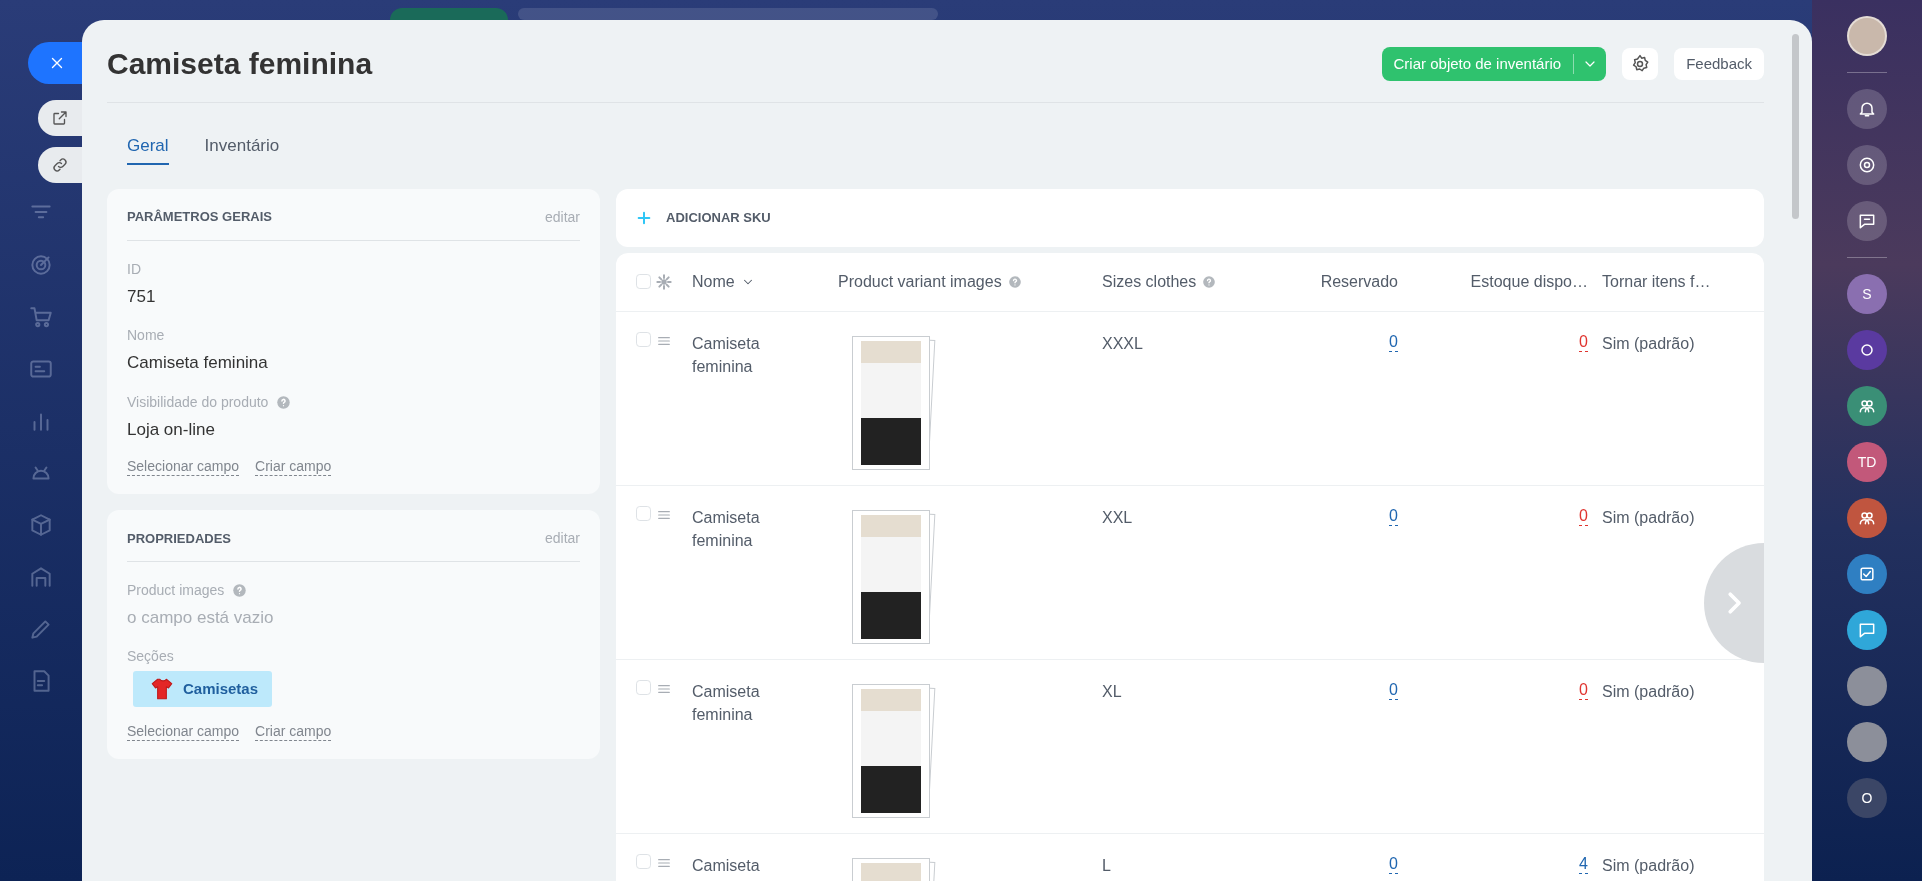 The width and height of the screenshot is (1922, 881). Describe the element at coordinates (1106, 865) in the screenshot. I see `size-value: L` at that location.